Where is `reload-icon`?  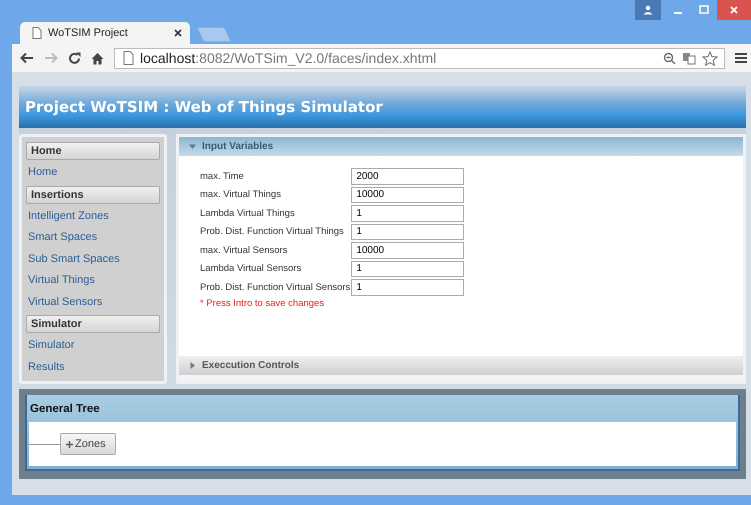
reload-icon is located at coordinates (74, 58).